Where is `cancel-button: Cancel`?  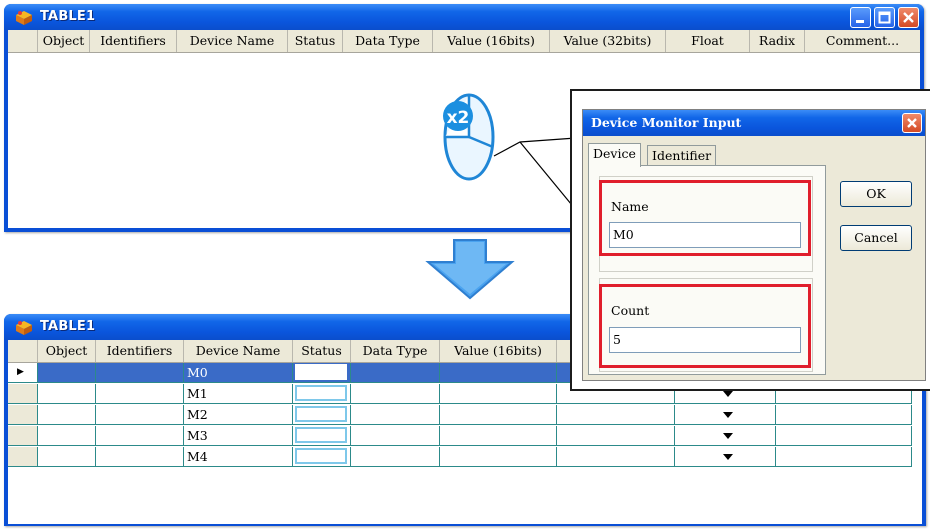
cancel-button: Cancel is located at coordinates (876, 238).